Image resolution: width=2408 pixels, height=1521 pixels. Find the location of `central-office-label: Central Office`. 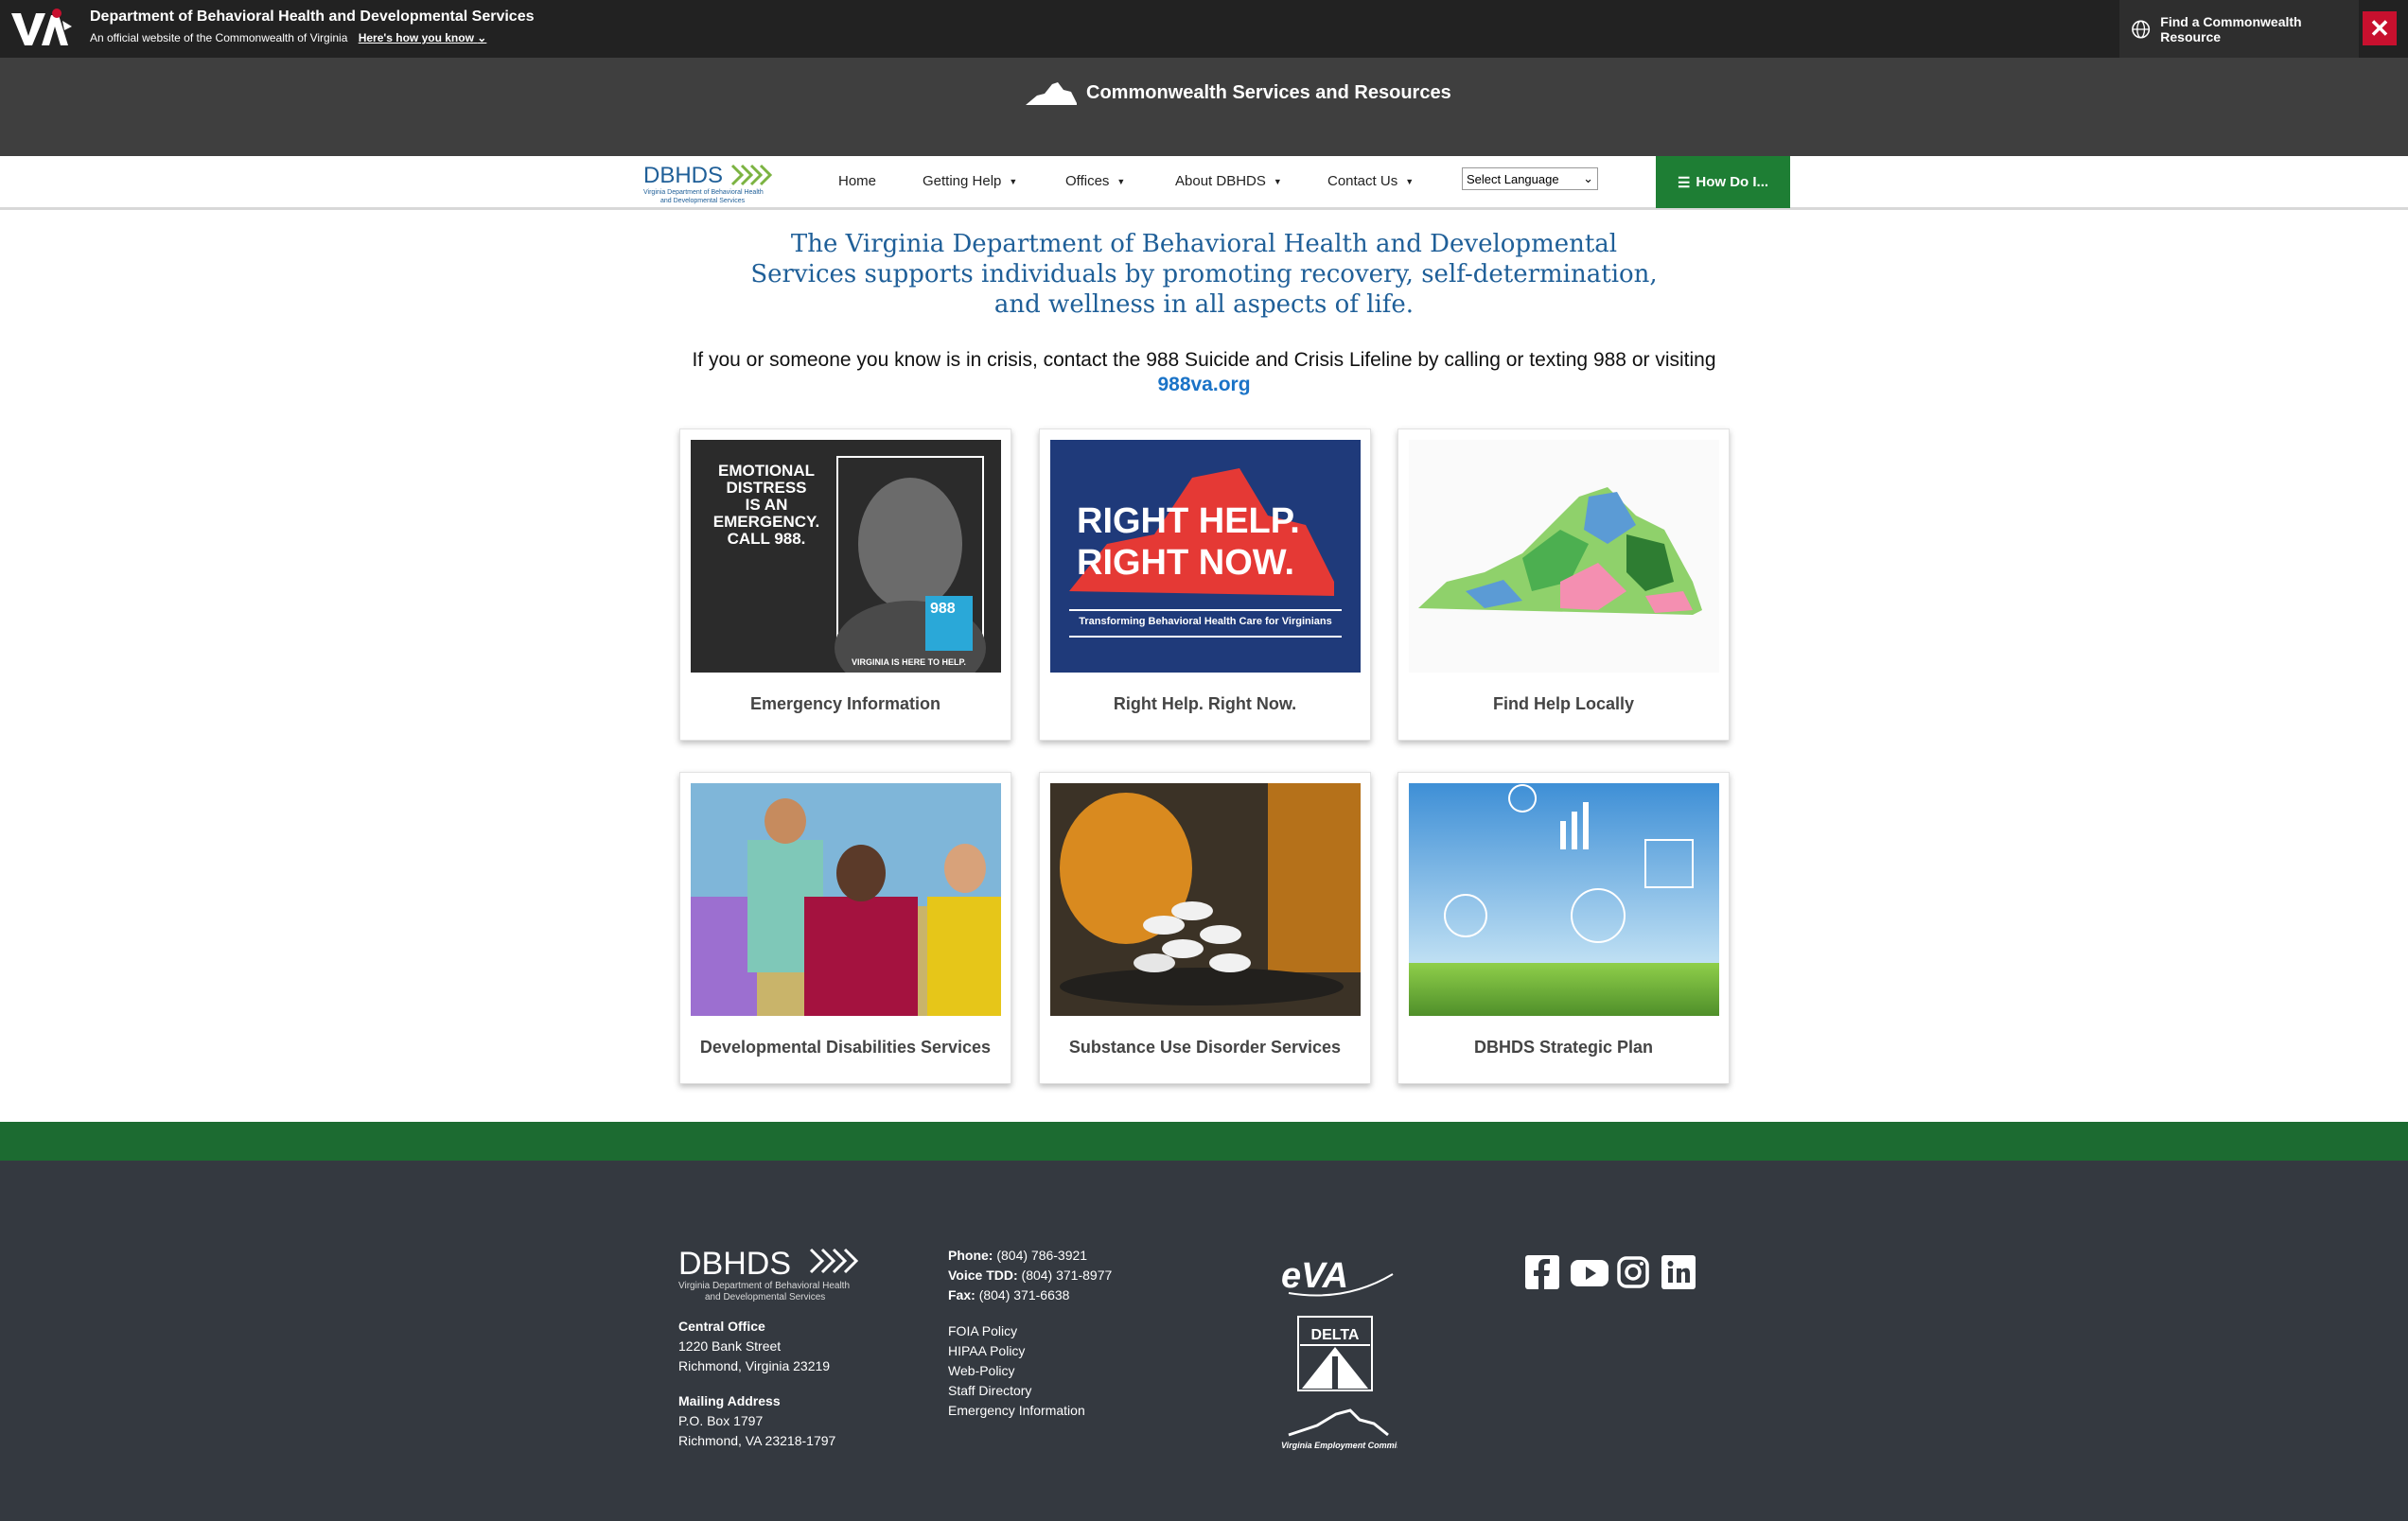

central-office-label: Central Office is located at coordinates (721, 1327).